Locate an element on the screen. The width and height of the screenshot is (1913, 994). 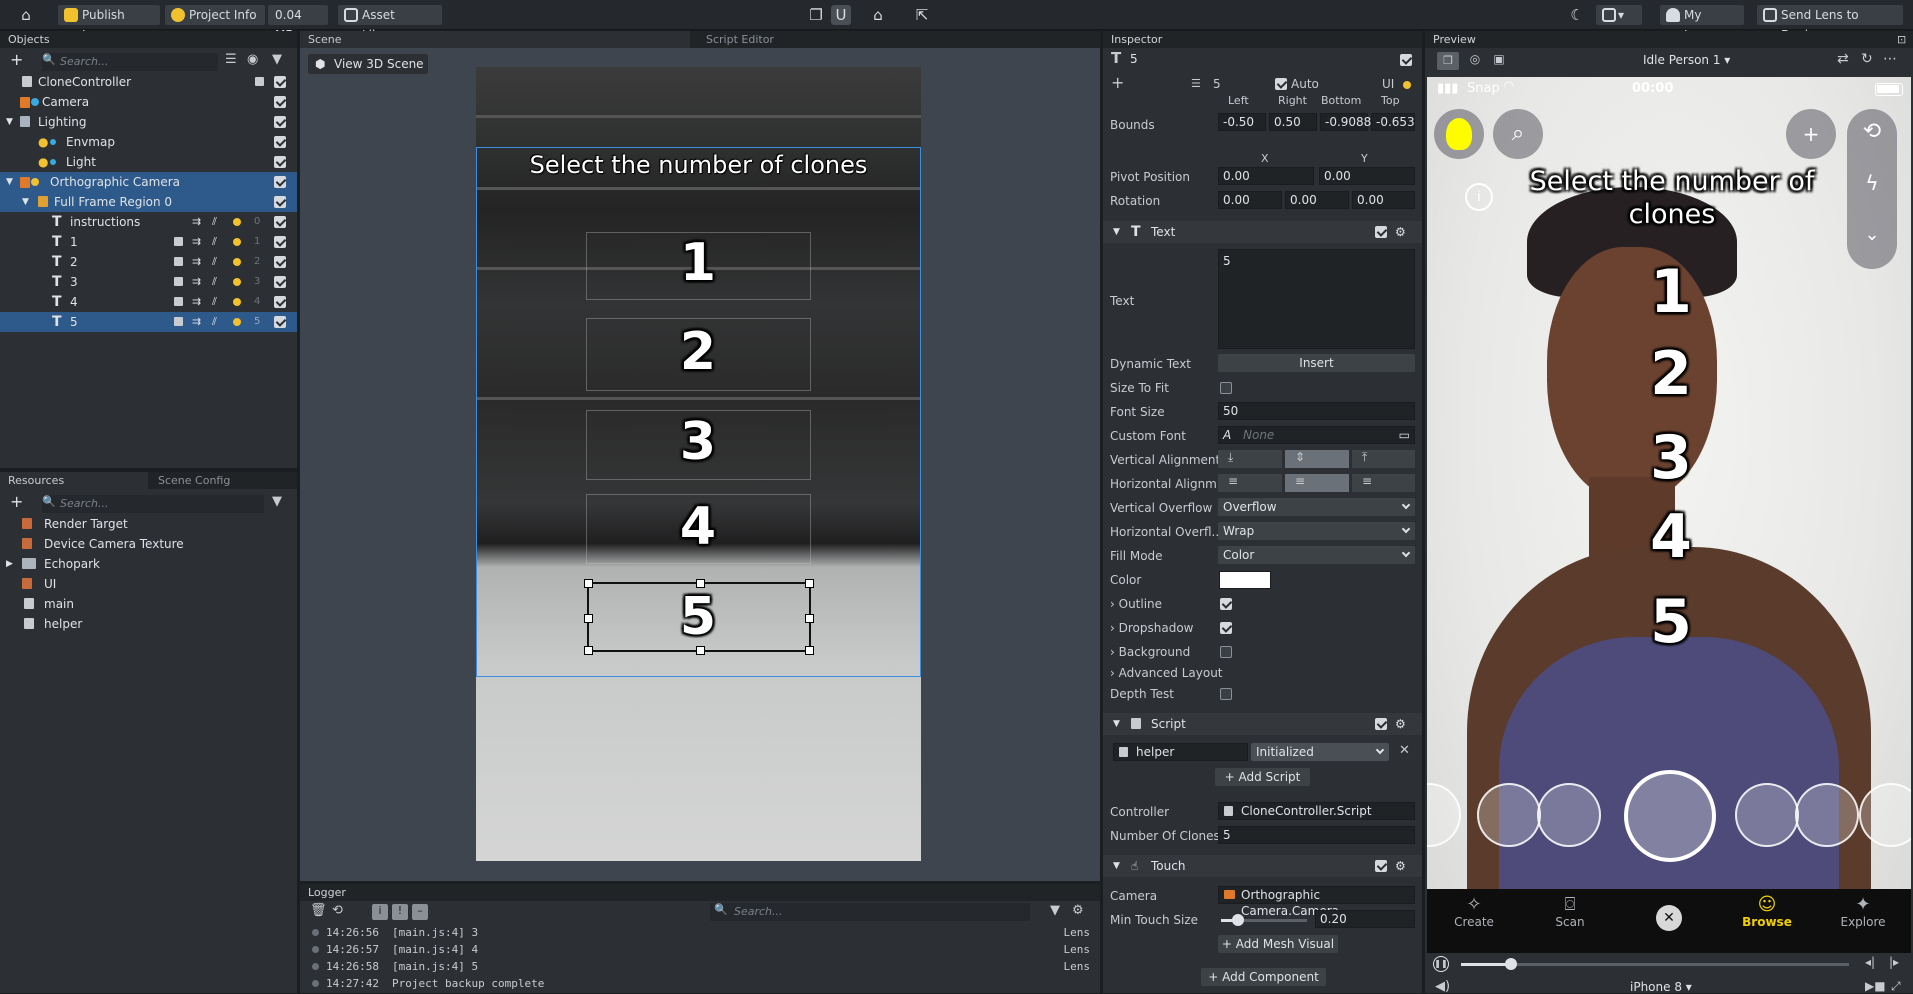
tree-item-2: T 2 ⇉ ⫽ 2 is located at coordinates (148, 262).